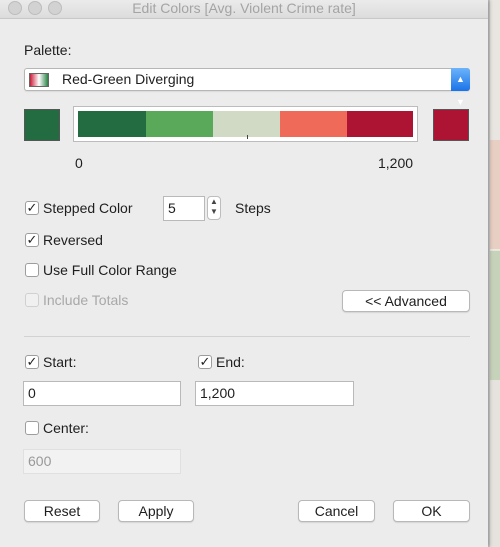 The height and width of the screenshot is (547, 500). I want to click on include-totals-label: Include Totals, so click(86, 300).